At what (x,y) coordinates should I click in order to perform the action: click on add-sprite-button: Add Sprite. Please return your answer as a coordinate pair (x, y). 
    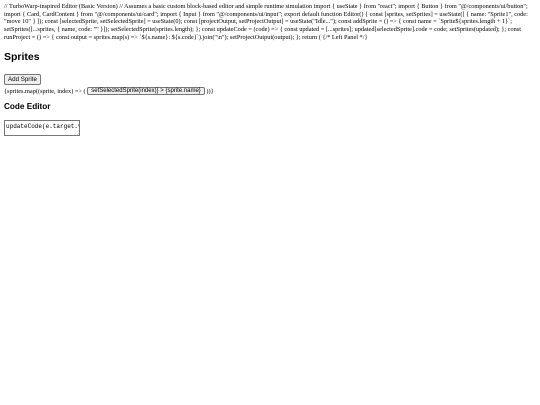
    Looking at the image, I should click on (22, 79).